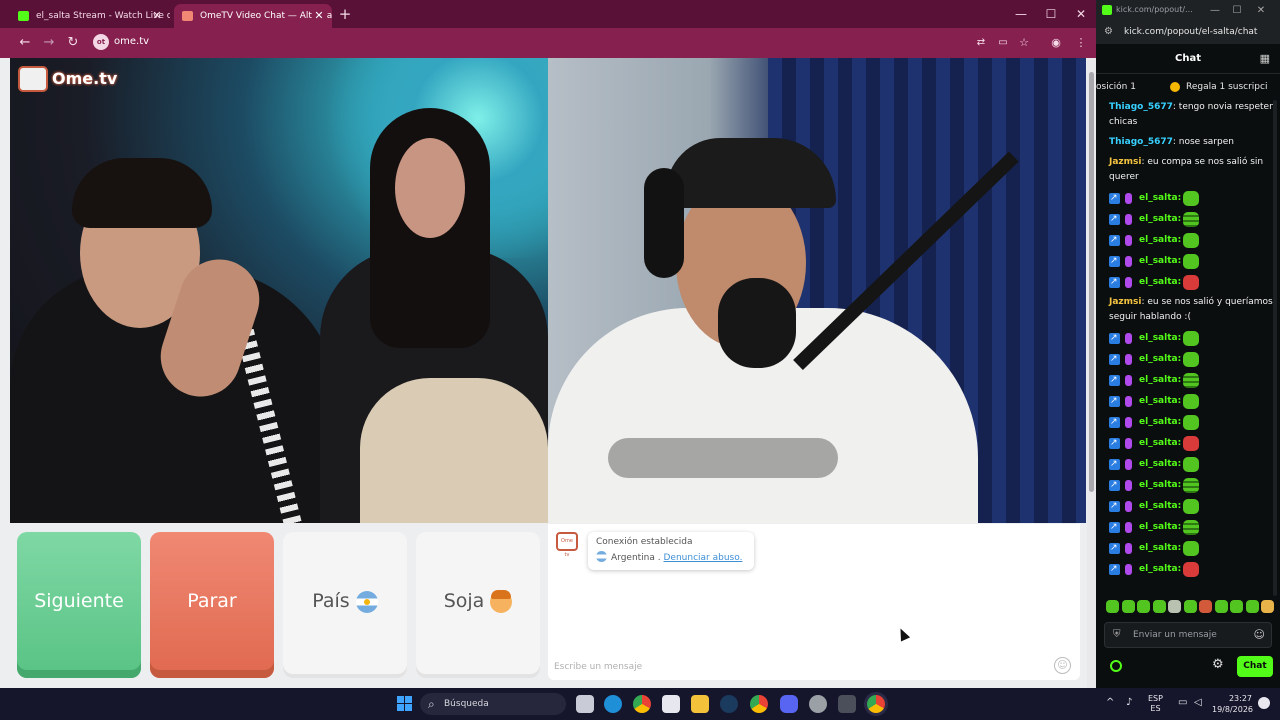 The width and height of the screenshot is (1280, 720). Describe the element at coordinates (703, 558) in the screenshot. I see `report-abuse-link: Denunciar abuso.` at that location.